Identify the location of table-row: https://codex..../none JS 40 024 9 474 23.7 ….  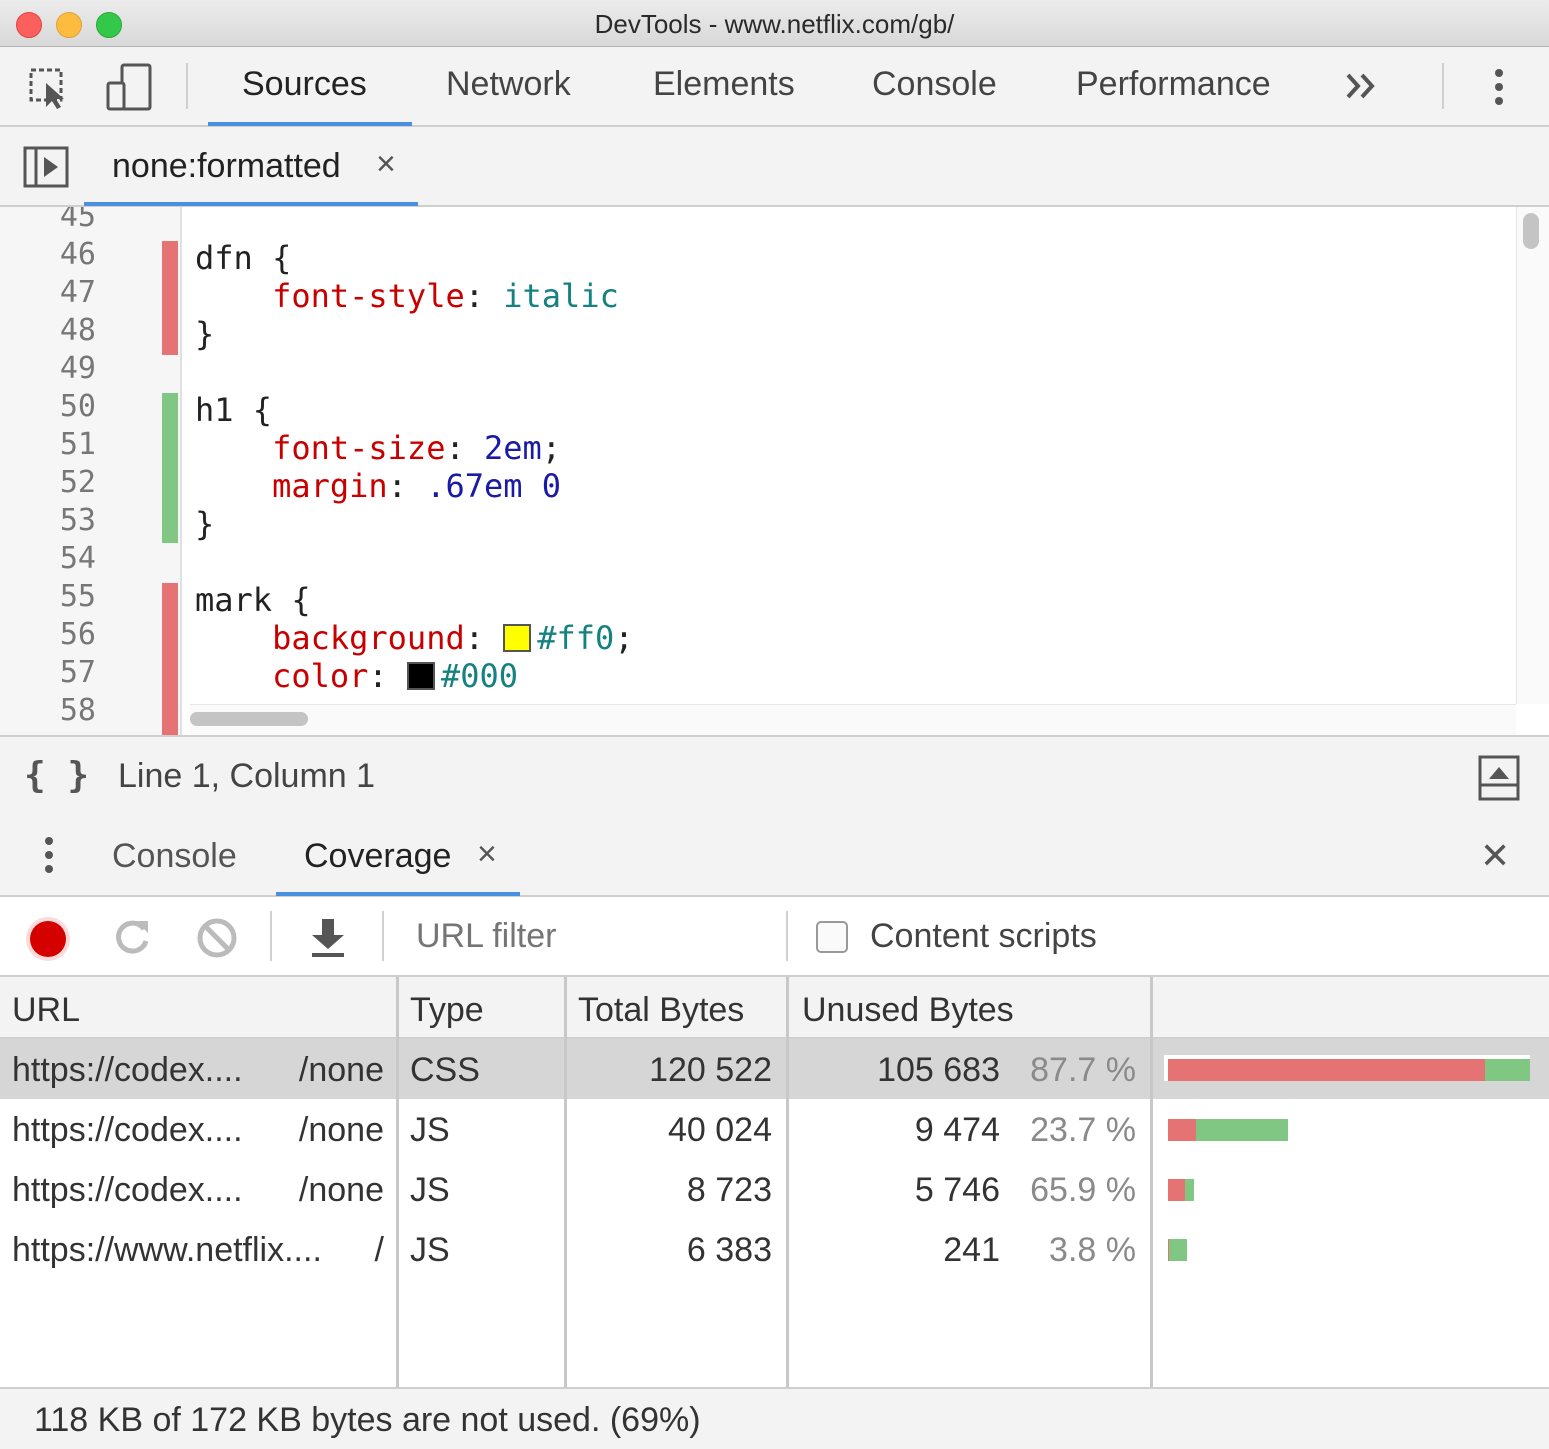
(774, 1129).